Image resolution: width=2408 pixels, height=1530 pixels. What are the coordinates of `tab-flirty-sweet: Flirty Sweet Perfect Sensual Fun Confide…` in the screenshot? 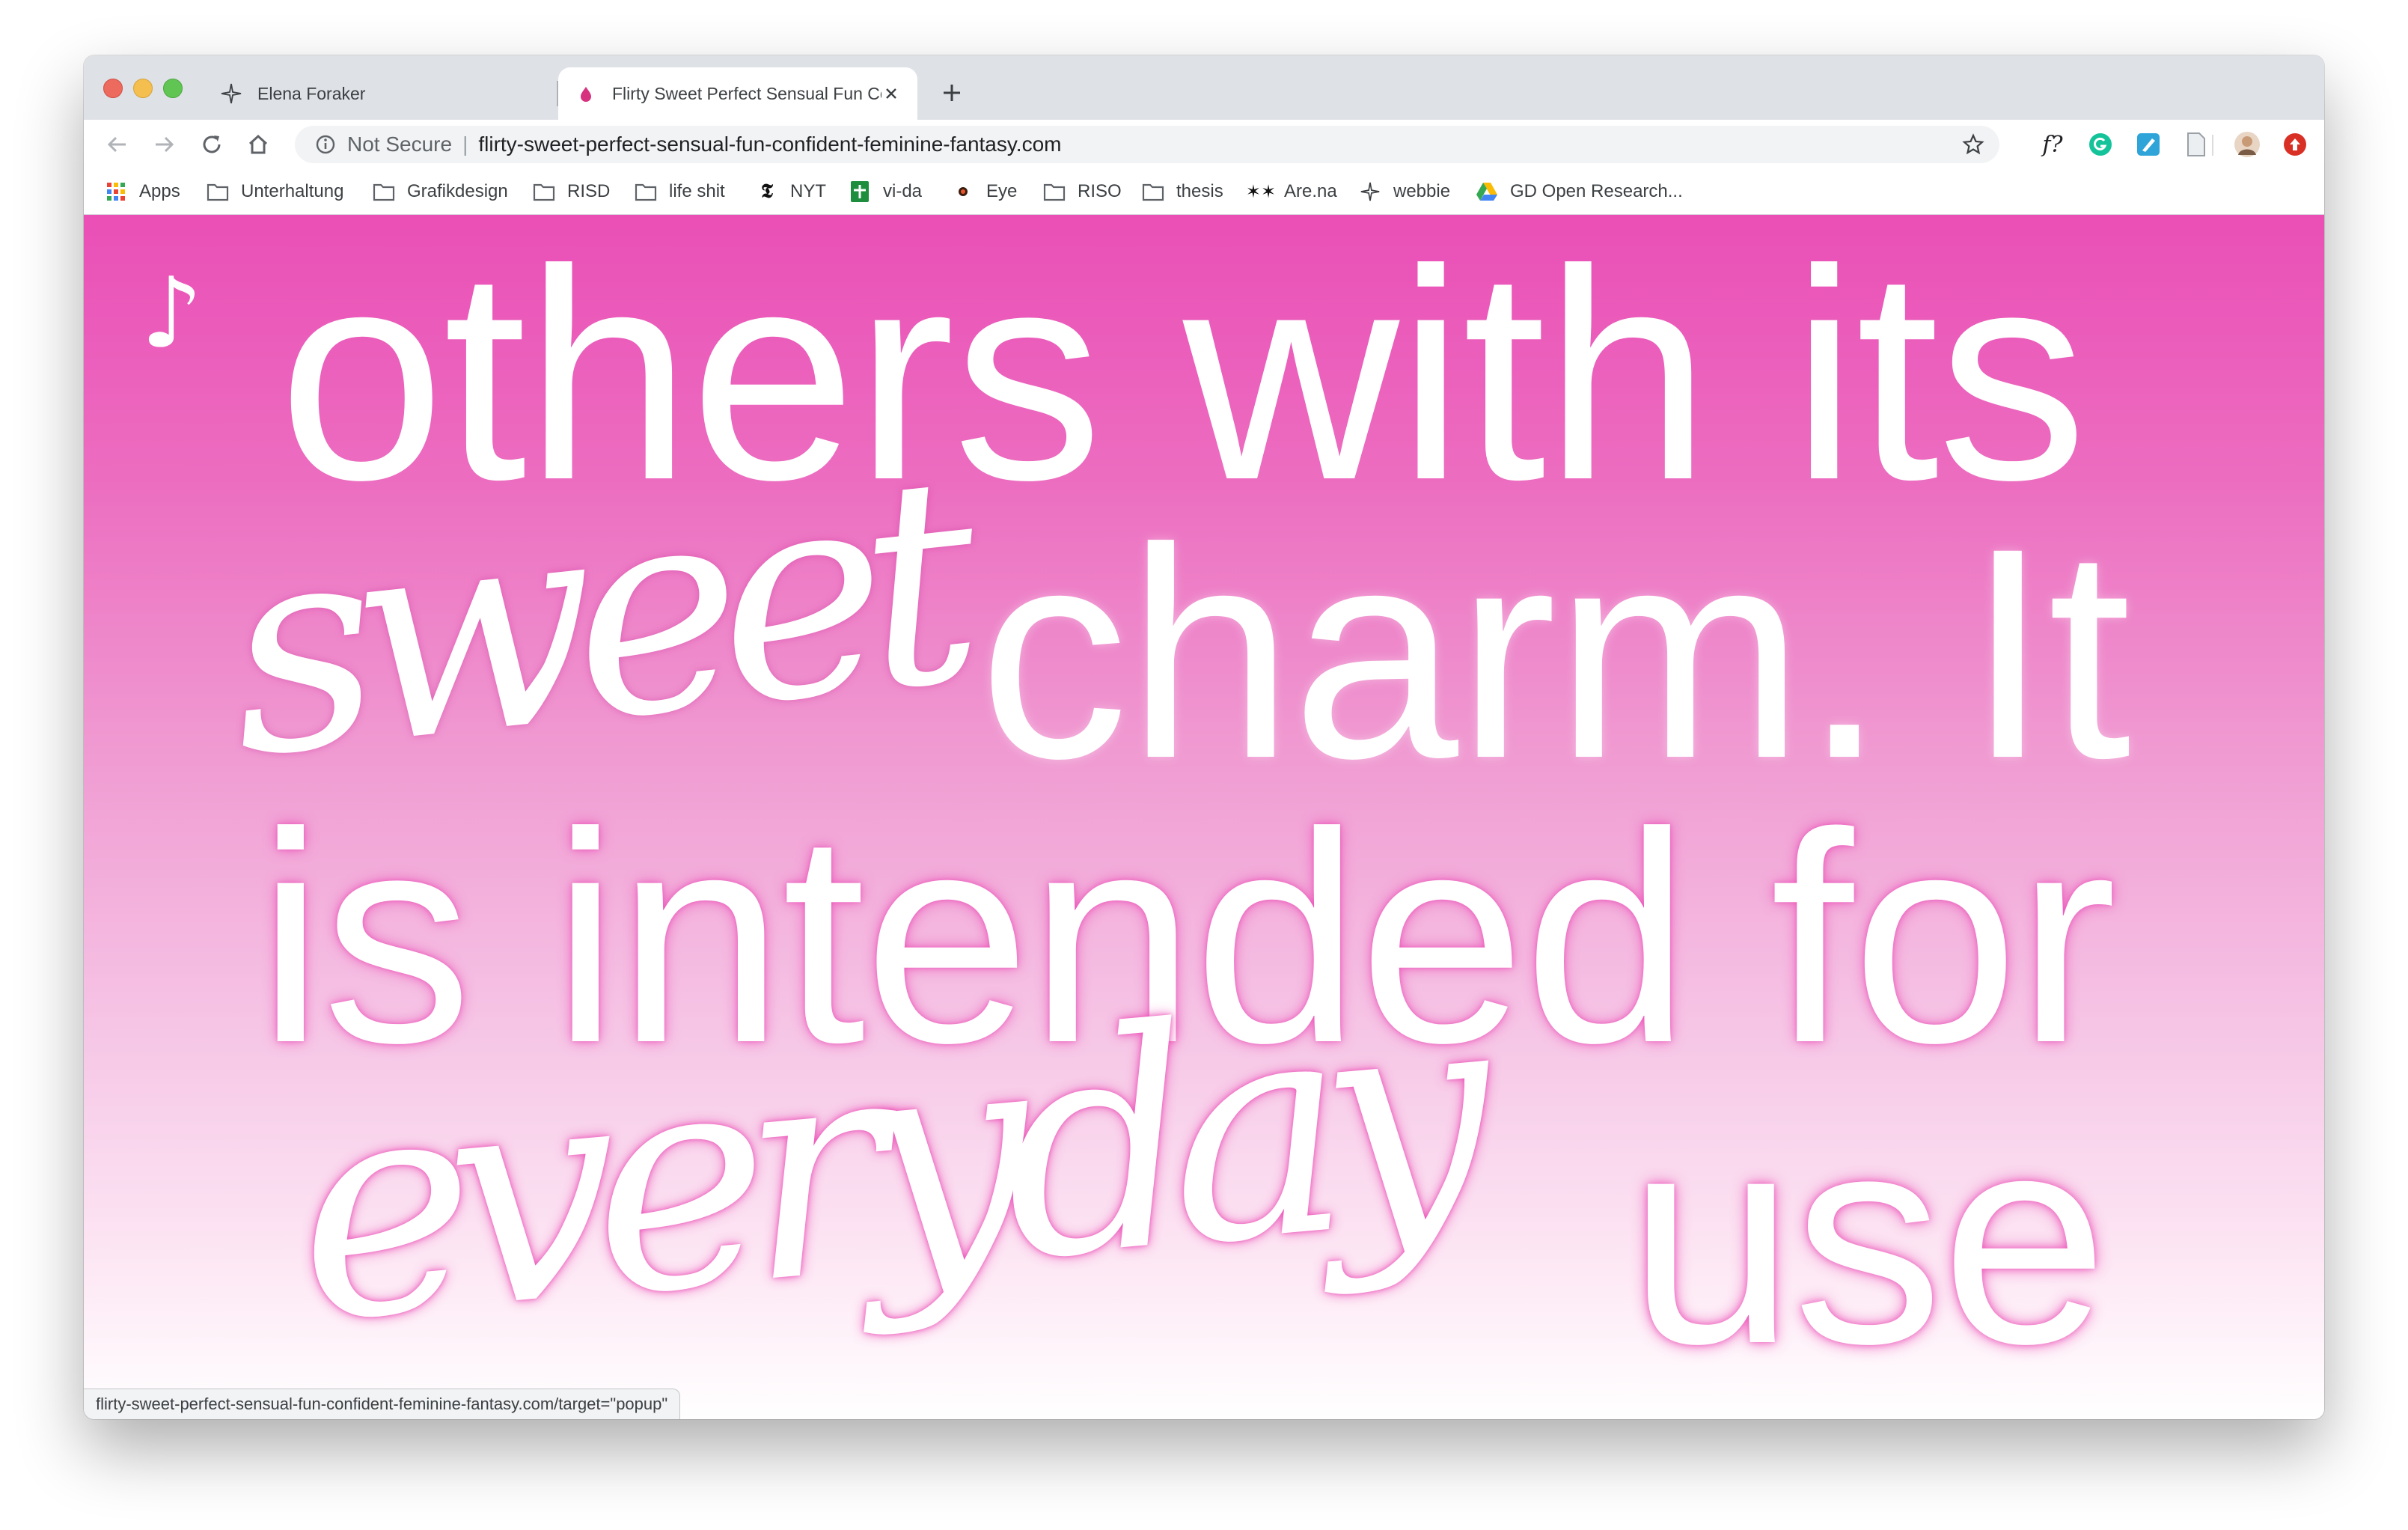 It's located at (737, 93).